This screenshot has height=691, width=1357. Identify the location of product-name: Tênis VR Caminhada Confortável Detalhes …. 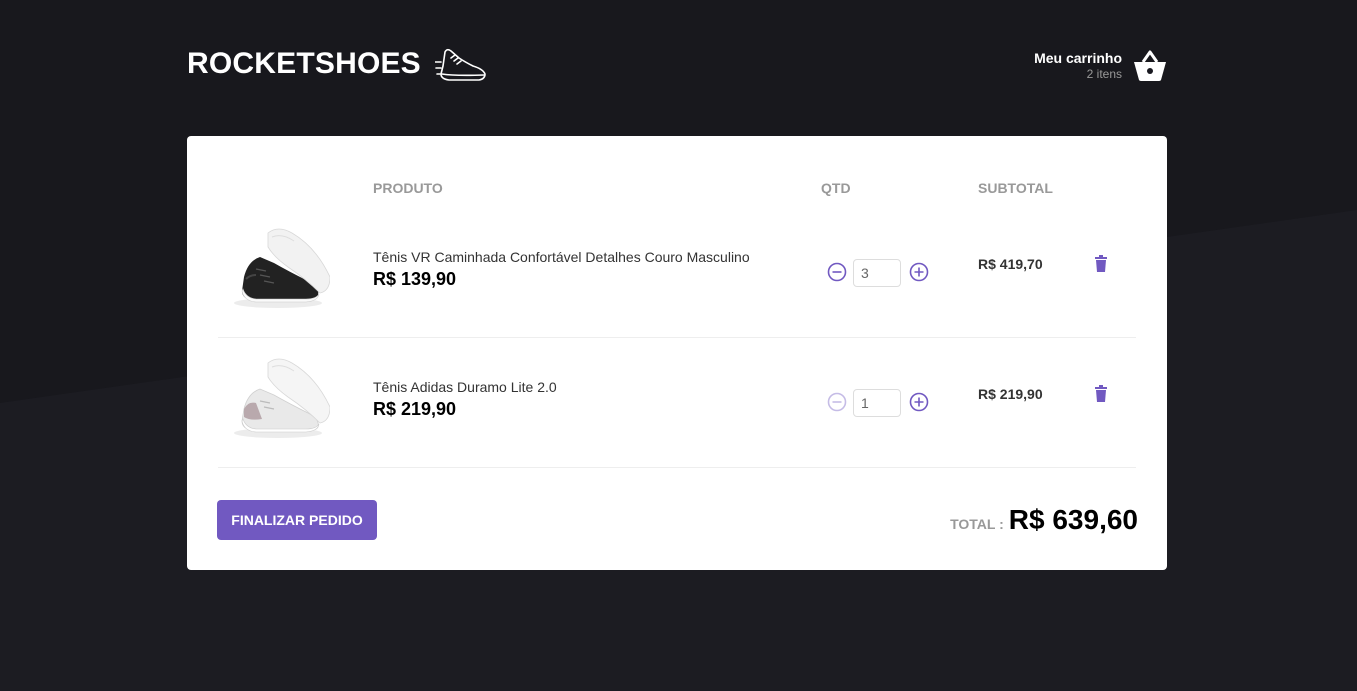
(561, 257).